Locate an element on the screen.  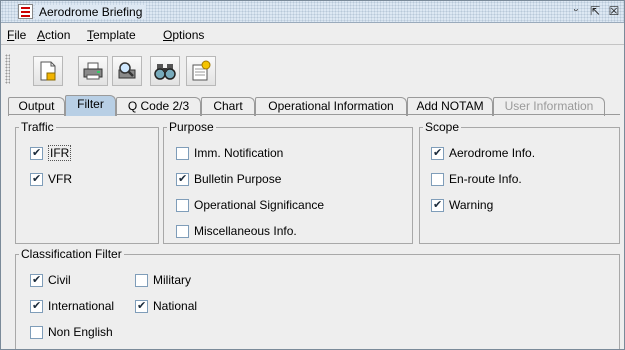
print-preview-button is located at coordinates (127, 71).